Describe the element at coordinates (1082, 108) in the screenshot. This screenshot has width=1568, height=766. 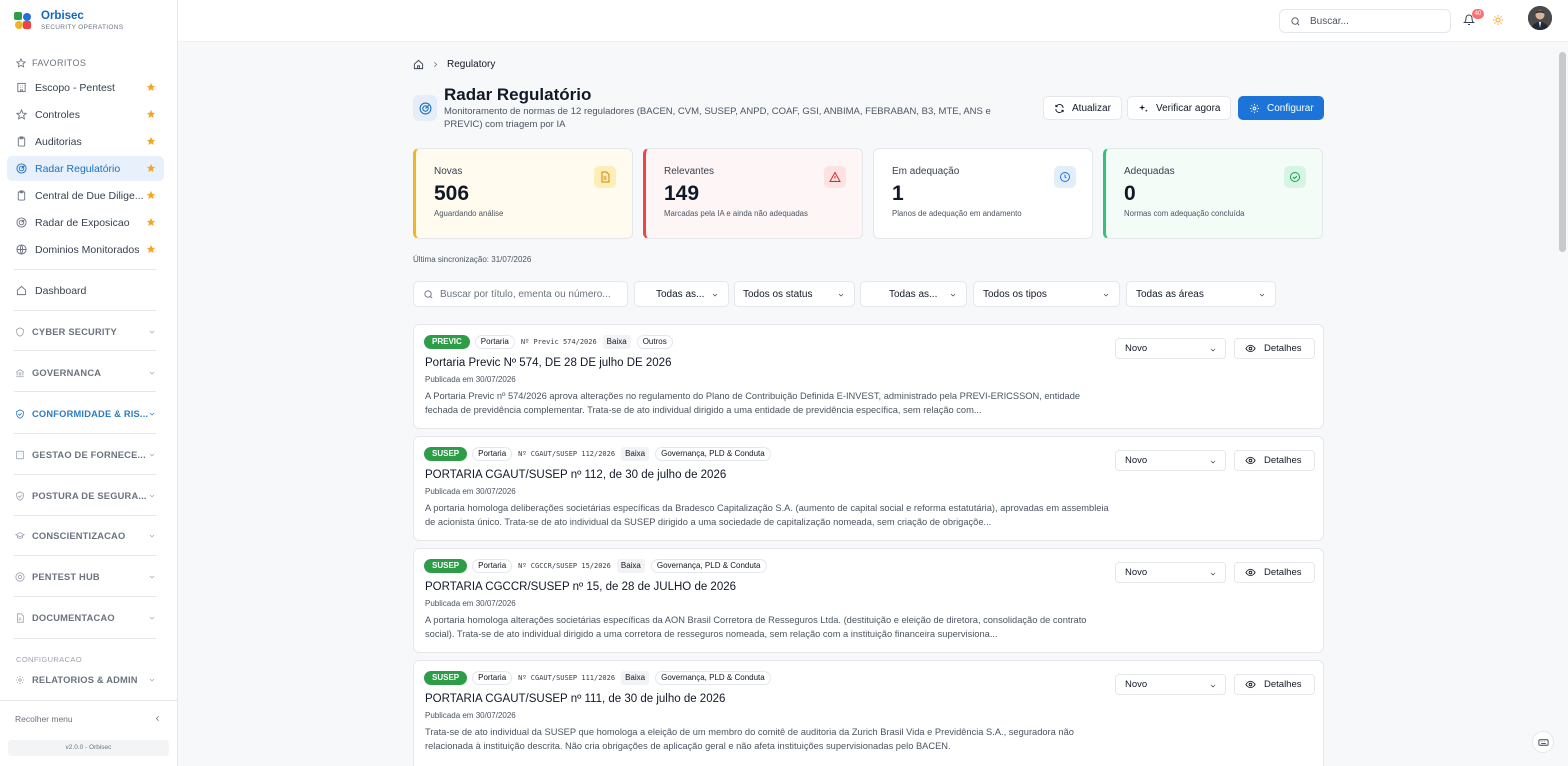
I see `refresh-button: Atualizar` at that location.